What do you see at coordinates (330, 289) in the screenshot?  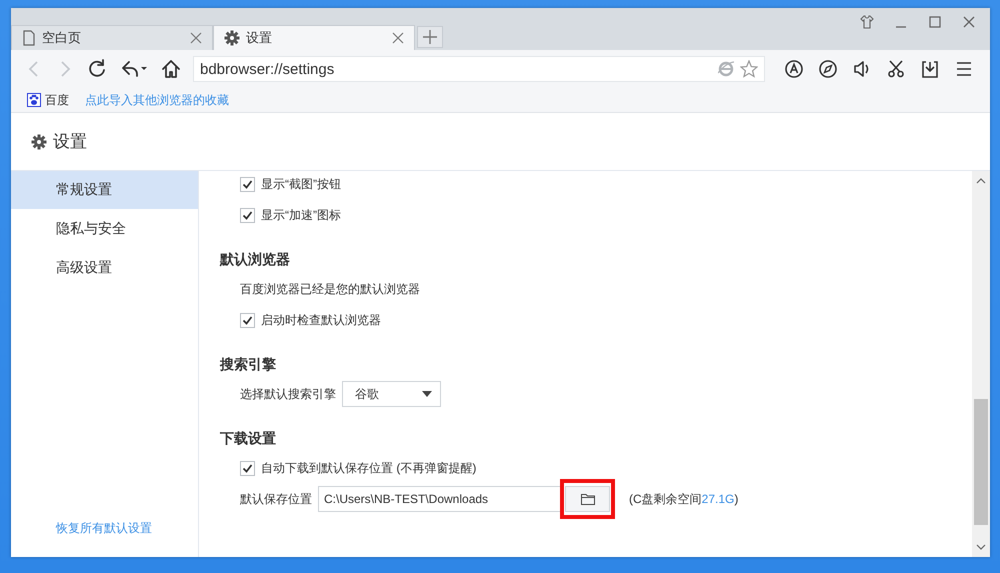 I see `status-text: 百度浏览器已经是您的默认浏览器` at bounding box center [330, 289].